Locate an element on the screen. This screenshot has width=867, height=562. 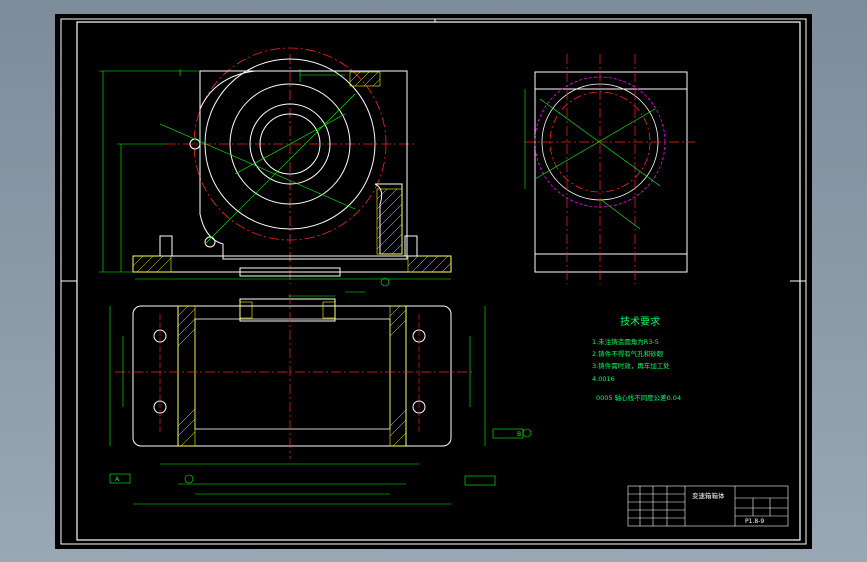
title-block-name: 变速箱箱体 is located at coordinates (708, 495).